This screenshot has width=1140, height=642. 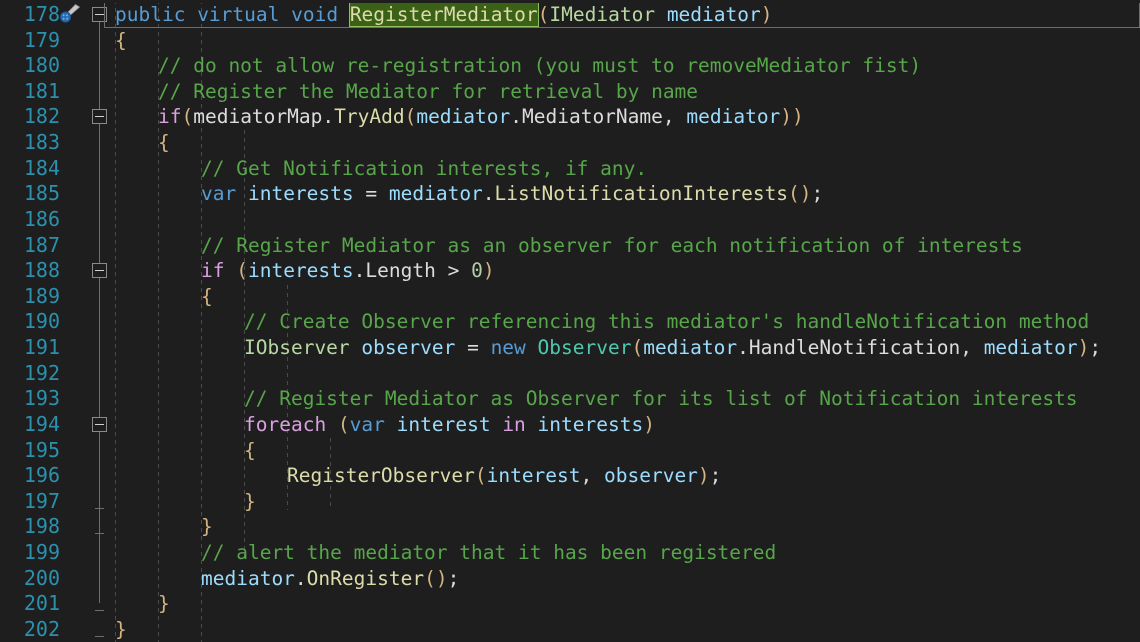 What do you see at coordinates (641, 194) in the screenshot?
I see `code-token: ListNotificationInterests` at bounding box center [641, 194].